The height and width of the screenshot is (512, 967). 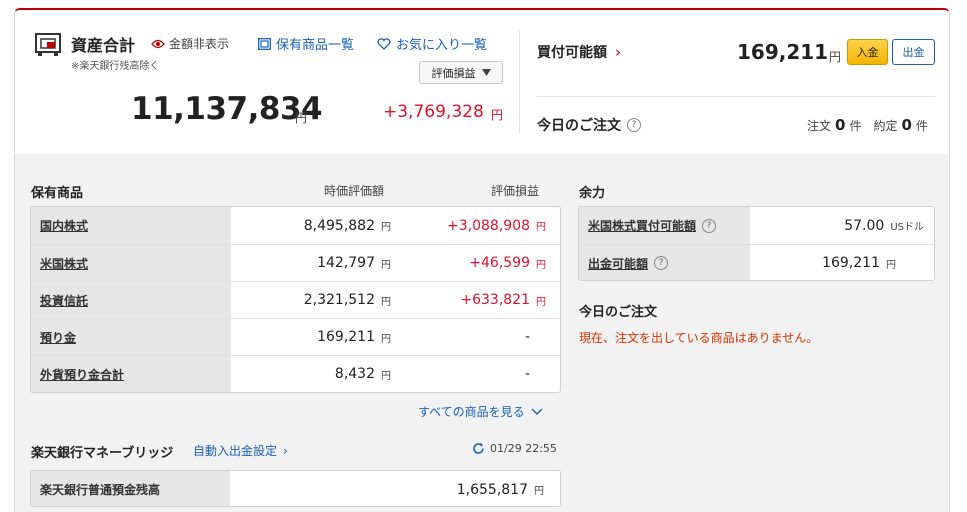 I want to click on holding-label-fx-deposit: 外貨預り金合計, so click(x=82, y=374).